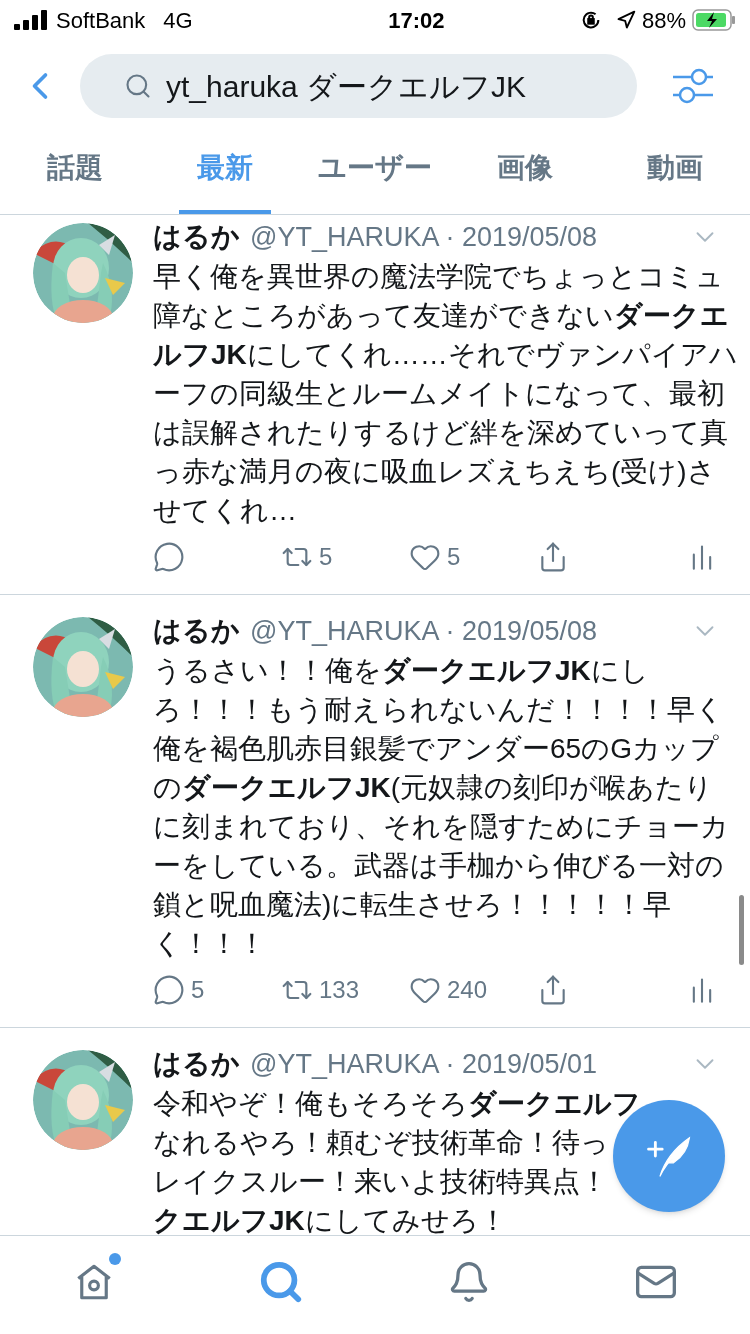 The image size is (750, 1334). What do you see at coordinates (424, 1064) in the screenshot?
I see `tweet-meta: @YT_HARUKA · 2019/05/01` at bounding box center [424, 1064].